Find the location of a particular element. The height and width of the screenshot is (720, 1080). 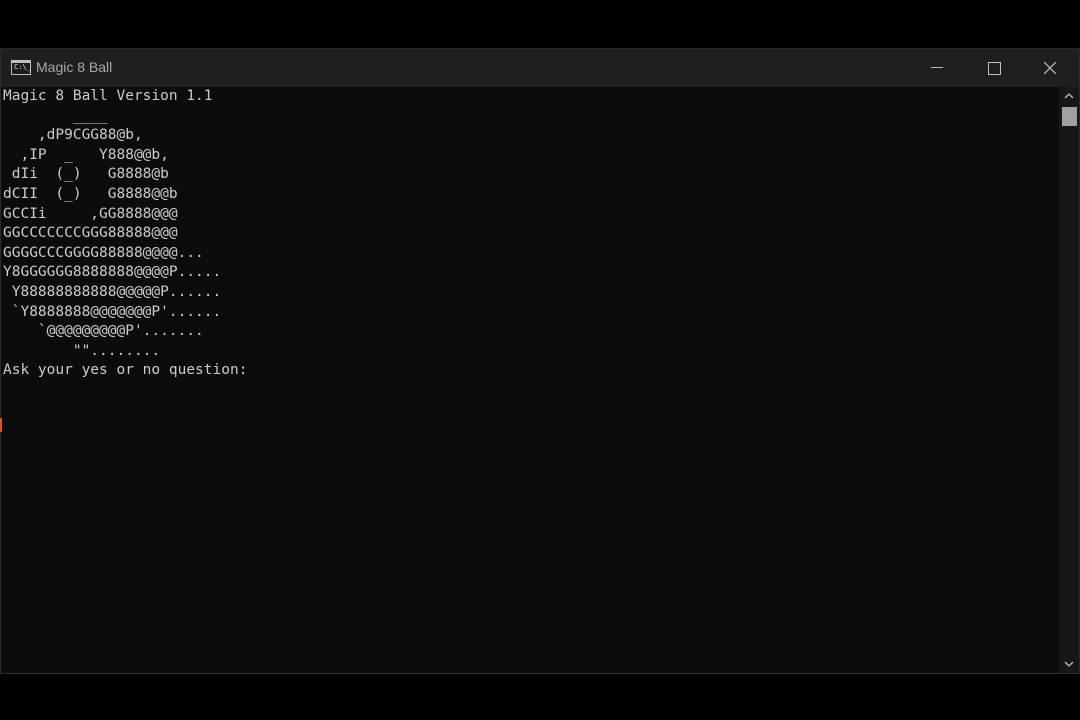

edge-mark is located at coordinates (1, 425).